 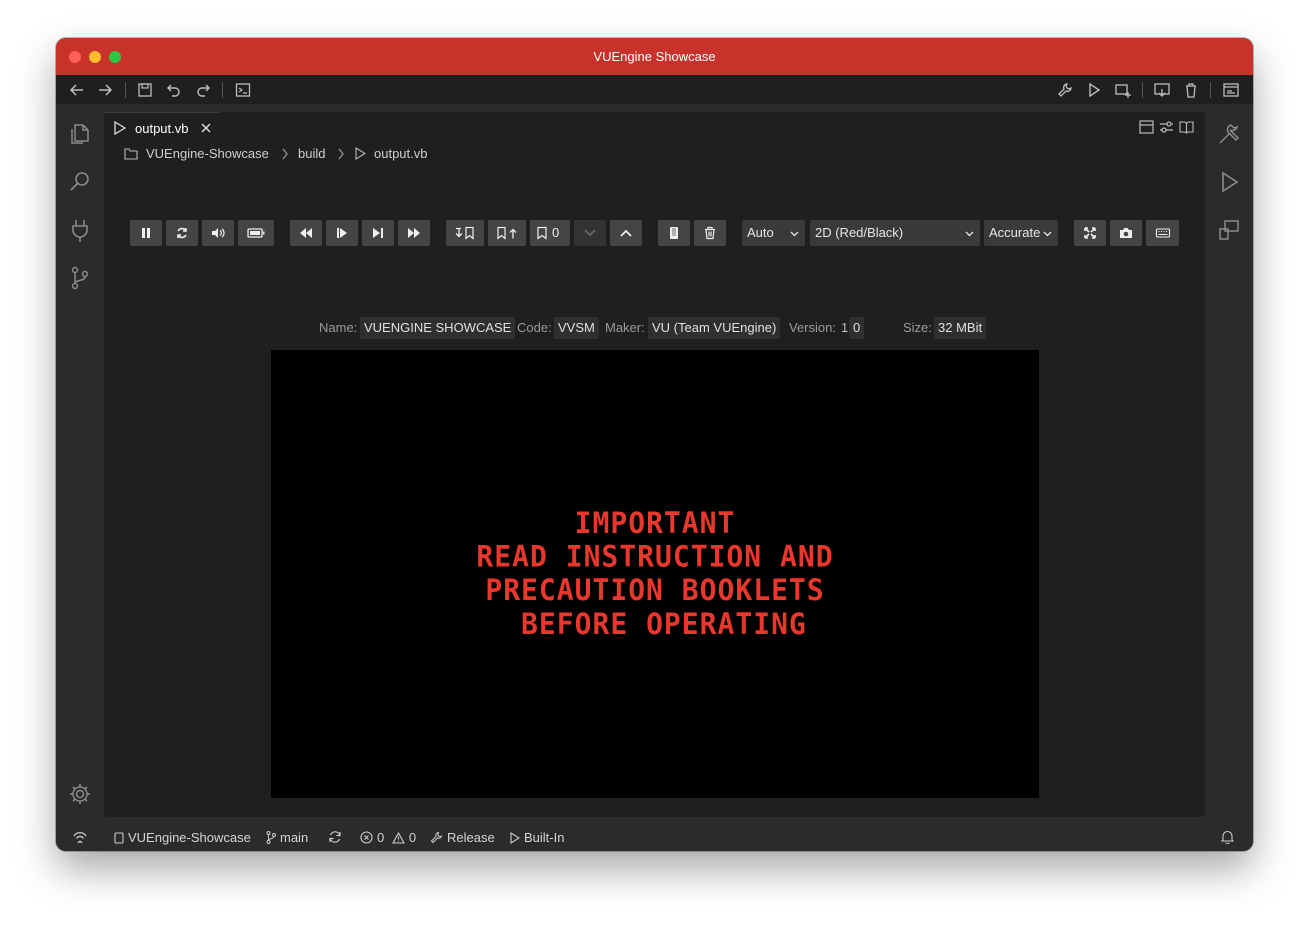 I want to click on breadcrumb-item-project: VUEngine-Showcase, so click(x=207, y=153).